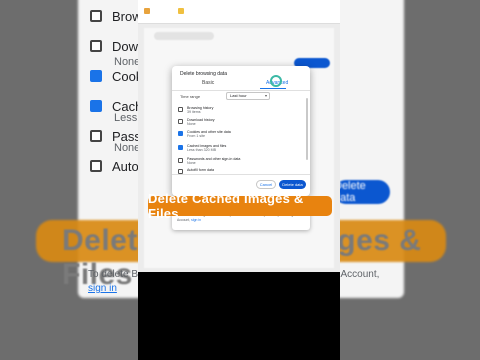  Describe the element at coordinates (117, 76) in the screenshot. I see `bg-row-cookies: Cooki` at that location.